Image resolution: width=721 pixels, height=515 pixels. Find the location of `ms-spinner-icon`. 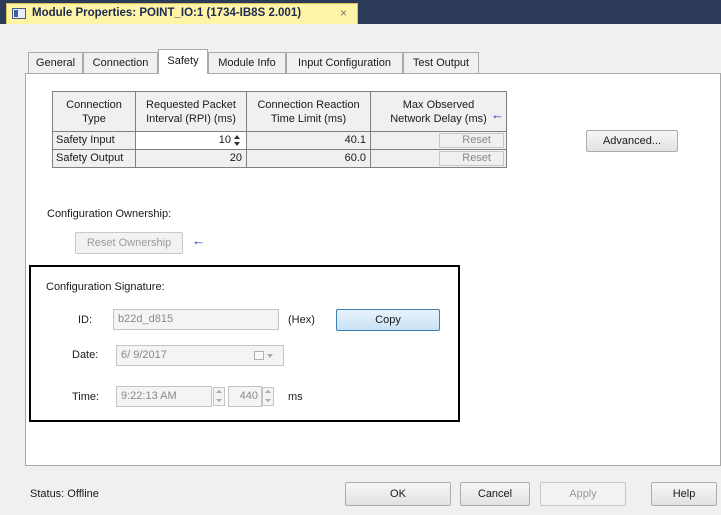

ms-spinner-icon is located at coordinates (268, 396).